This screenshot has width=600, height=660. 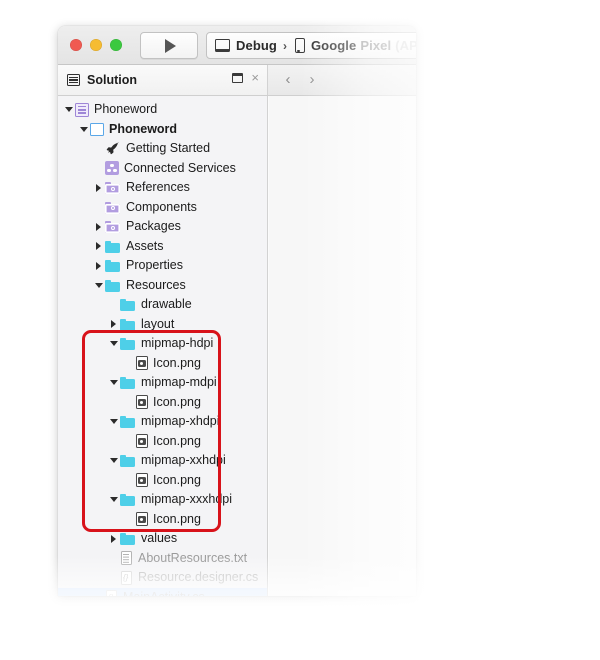 I want to click on tree-row-label: MainActivity.cs, so click(x=164, y=592).